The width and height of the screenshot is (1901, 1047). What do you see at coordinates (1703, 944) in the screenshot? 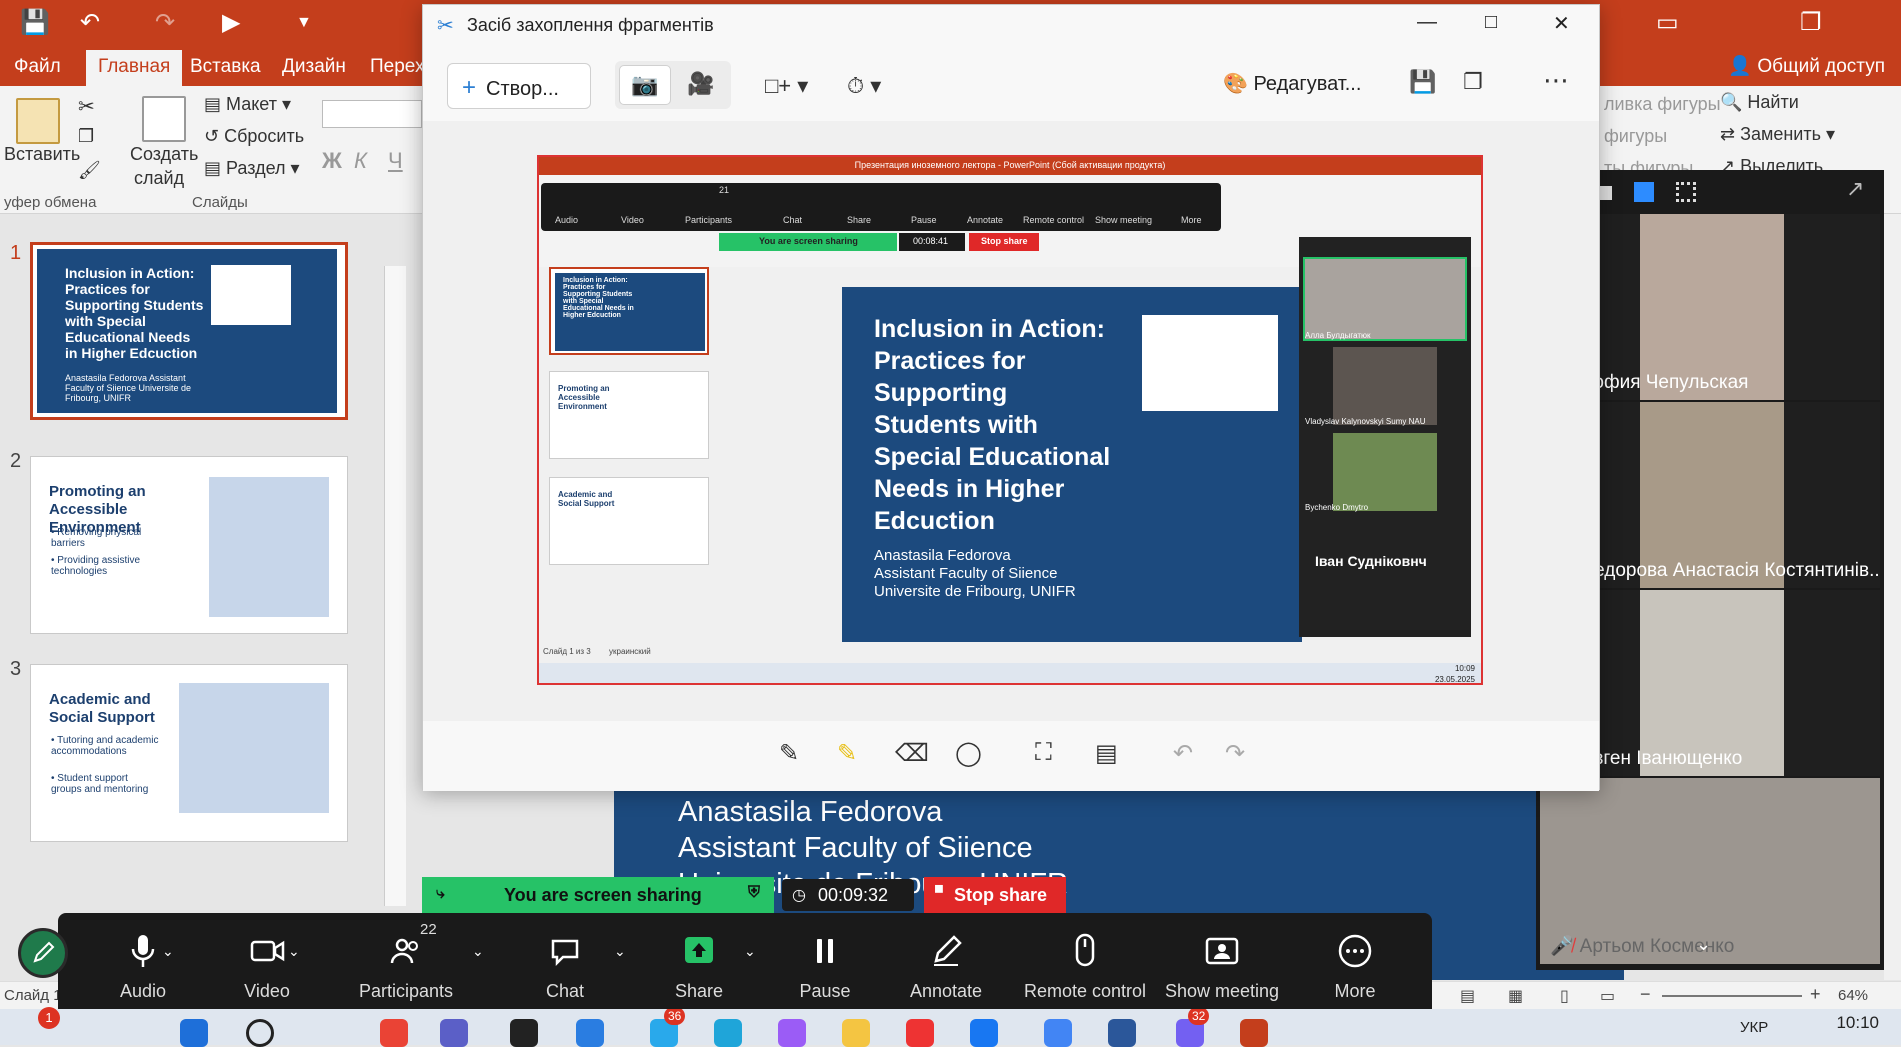
I see `scroll-down-icon: ⌄` at bounding box center [1703, 944].